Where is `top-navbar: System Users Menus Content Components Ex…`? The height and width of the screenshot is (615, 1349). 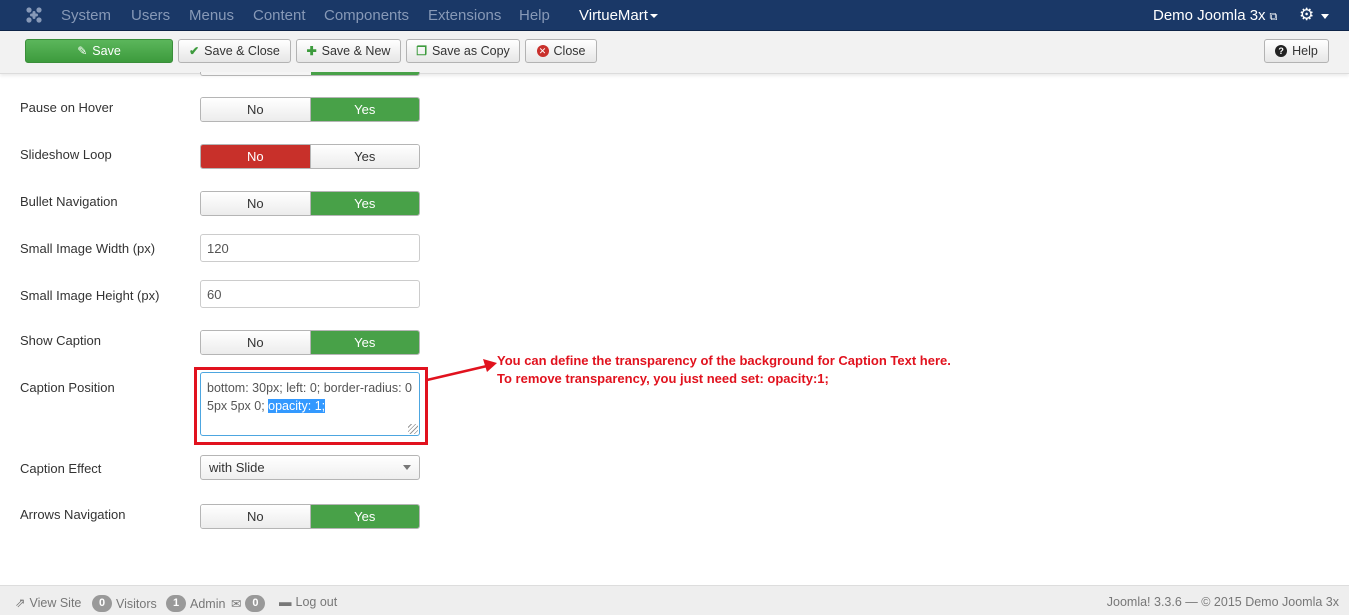
top-navbar: System Users Menus Content Components Ex… is located at coordinates (674, 15).